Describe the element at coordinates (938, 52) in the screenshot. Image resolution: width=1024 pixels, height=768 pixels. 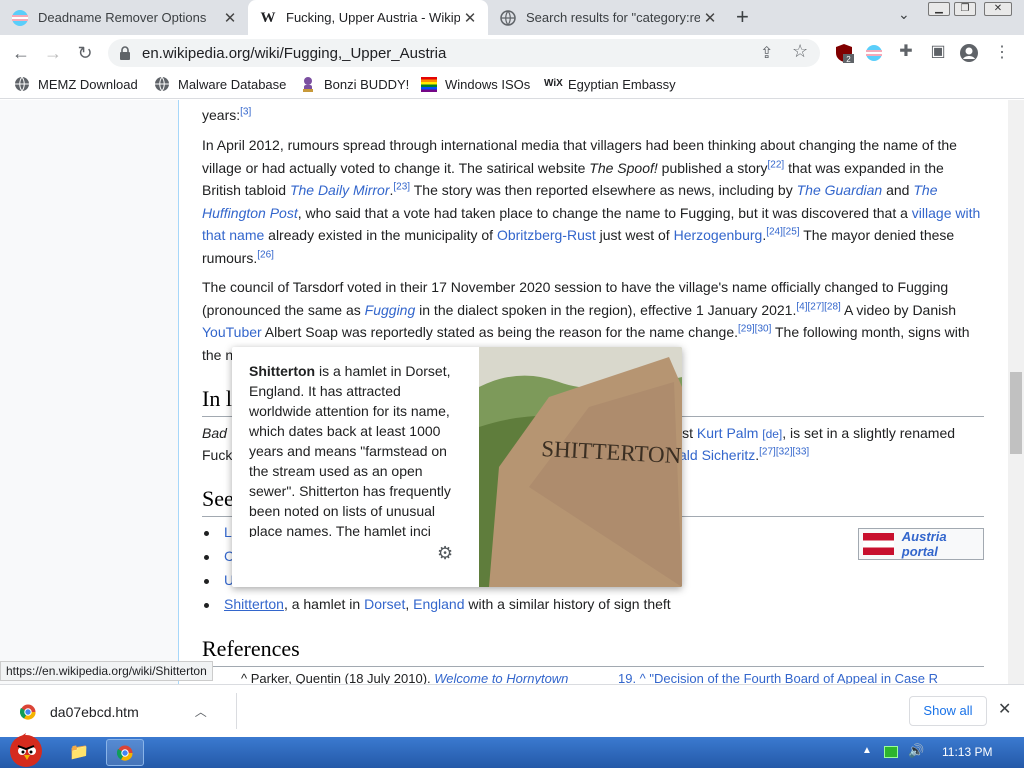
I see `side-panel-icon: ▣` at that location.